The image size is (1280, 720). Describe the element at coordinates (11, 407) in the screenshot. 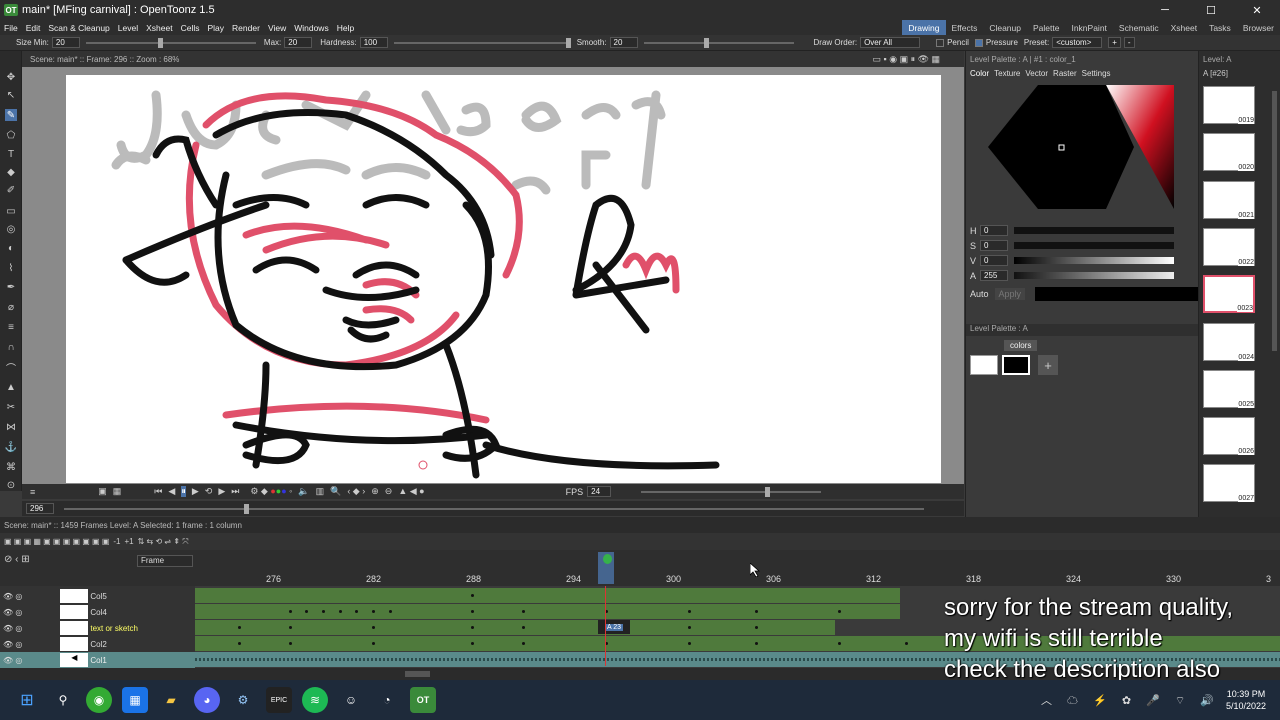

I see `cutter-tool-icon: ✂` at that location.